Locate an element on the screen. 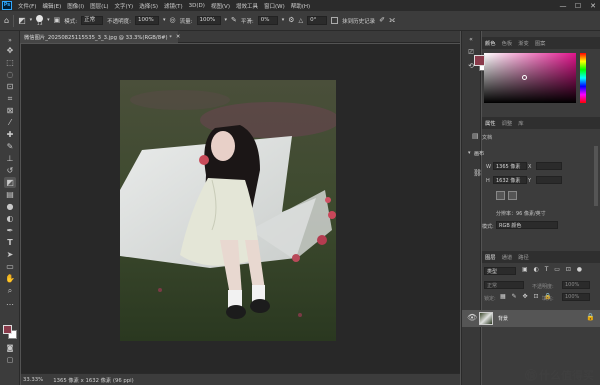  screen-mode-icon: ▢ is located at coordinates (10, 360).